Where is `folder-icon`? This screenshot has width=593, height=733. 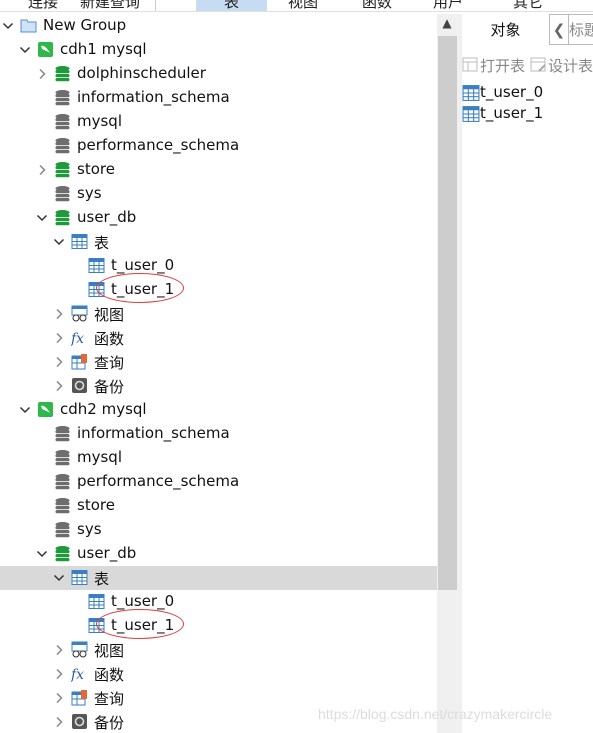
folder-icon is located at coordinates (28, 25).